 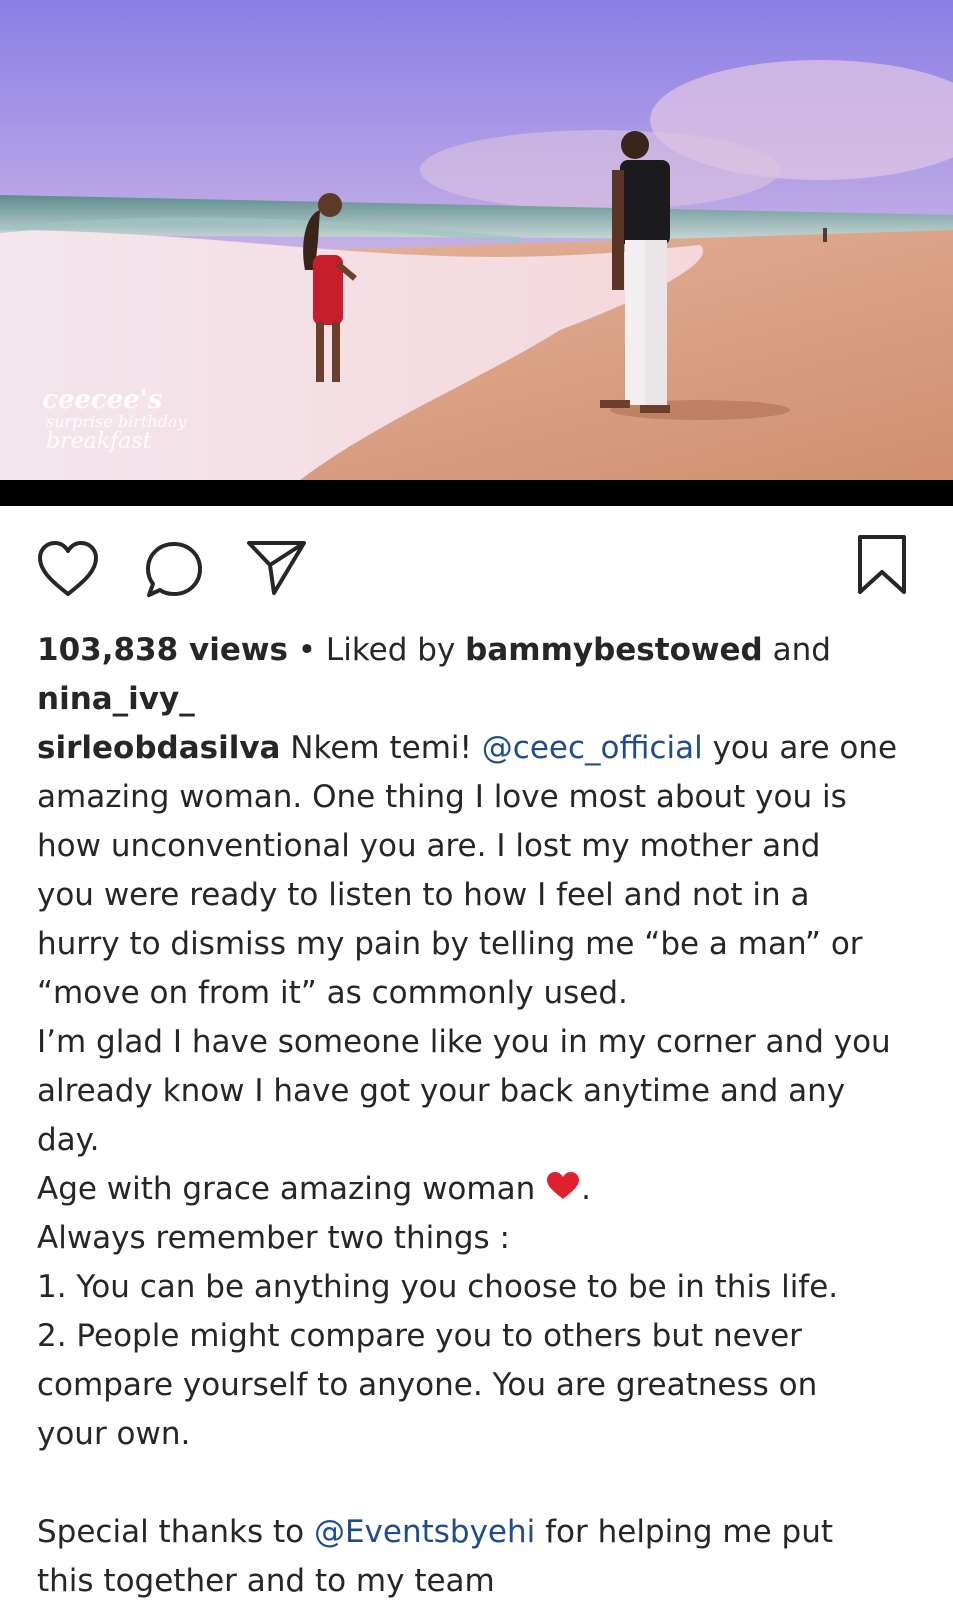 I want to click on caption-line: “move on from it” as commonly used., so click(x=332, y=993).